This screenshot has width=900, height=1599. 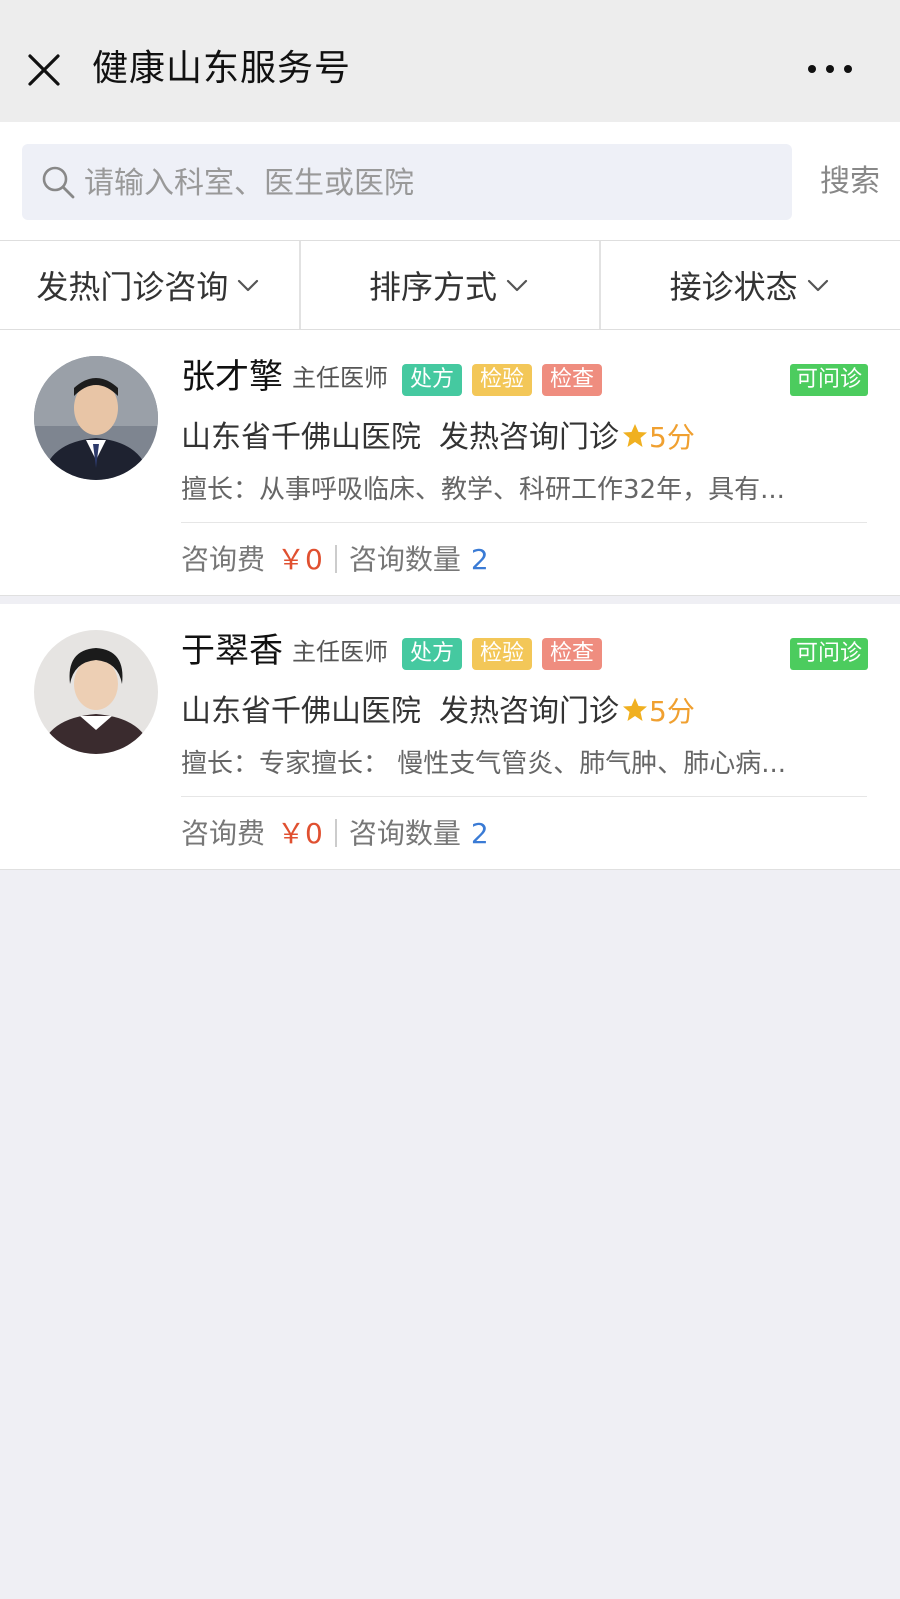 I want to click on search-input, so click(x=429, y=183).